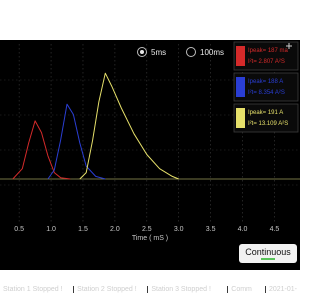  Describe the element at coordinates (129, 126) in the screenshot. I see `series-line-yellow` at that location.